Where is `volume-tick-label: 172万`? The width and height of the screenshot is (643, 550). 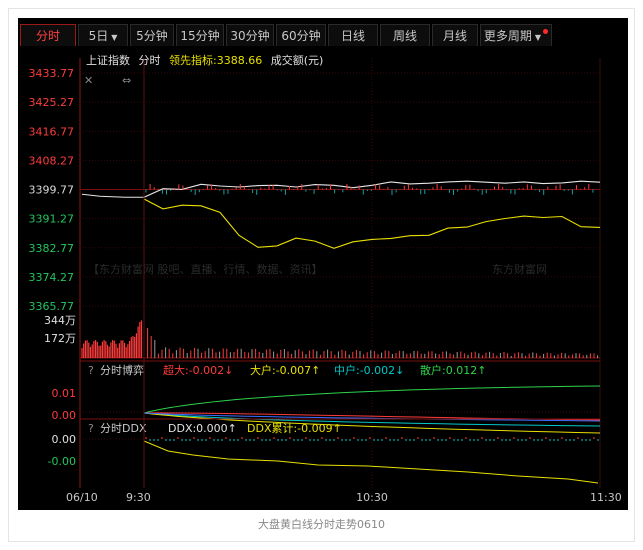 volume-tick-label: 172万 is located at coordinates (60, 338).